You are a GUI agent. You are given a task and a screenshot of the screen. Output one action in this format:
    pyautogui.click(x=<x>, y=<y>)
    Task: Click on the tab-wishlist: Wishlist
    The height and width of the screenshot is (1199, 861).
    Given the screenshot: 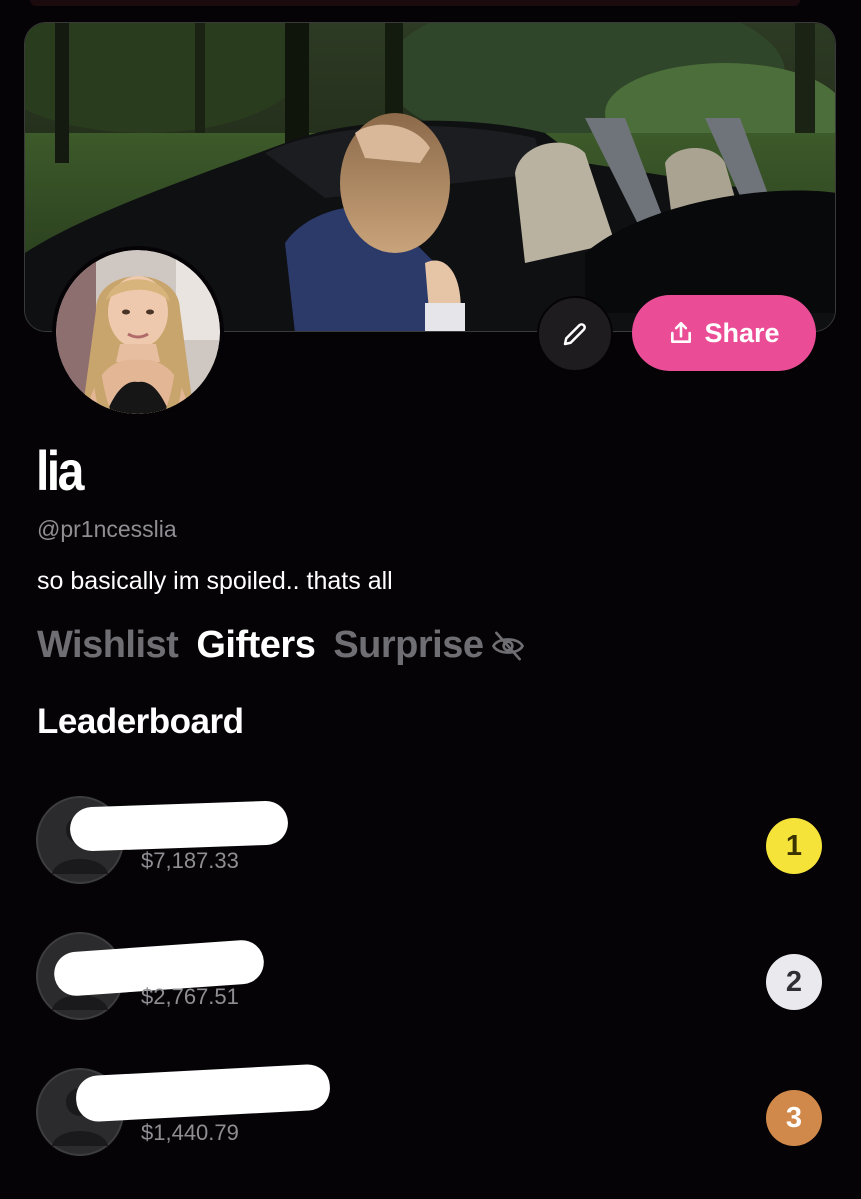 What is the action you would take?
    pyautogui.click(x=108, y=645)
    